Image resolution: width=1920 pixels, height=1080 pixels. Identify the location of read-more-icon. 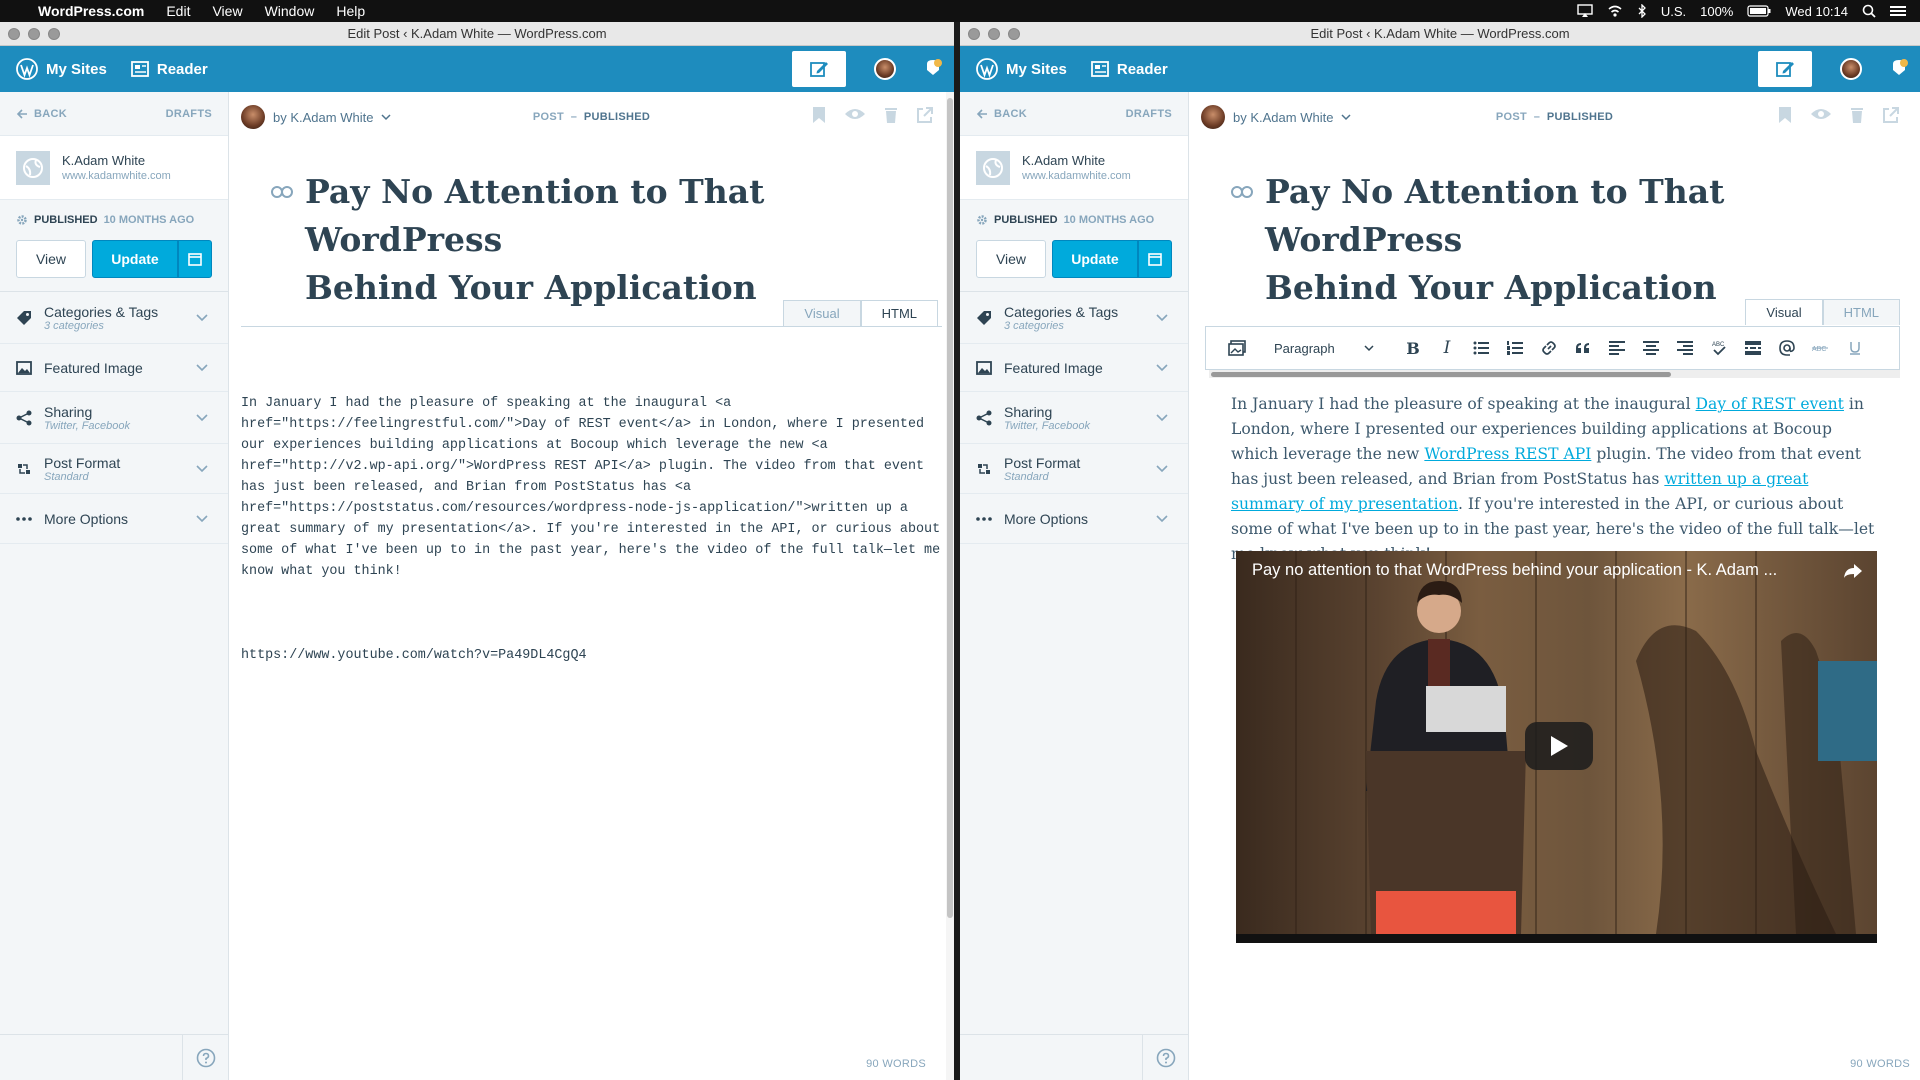
(1753, 348).